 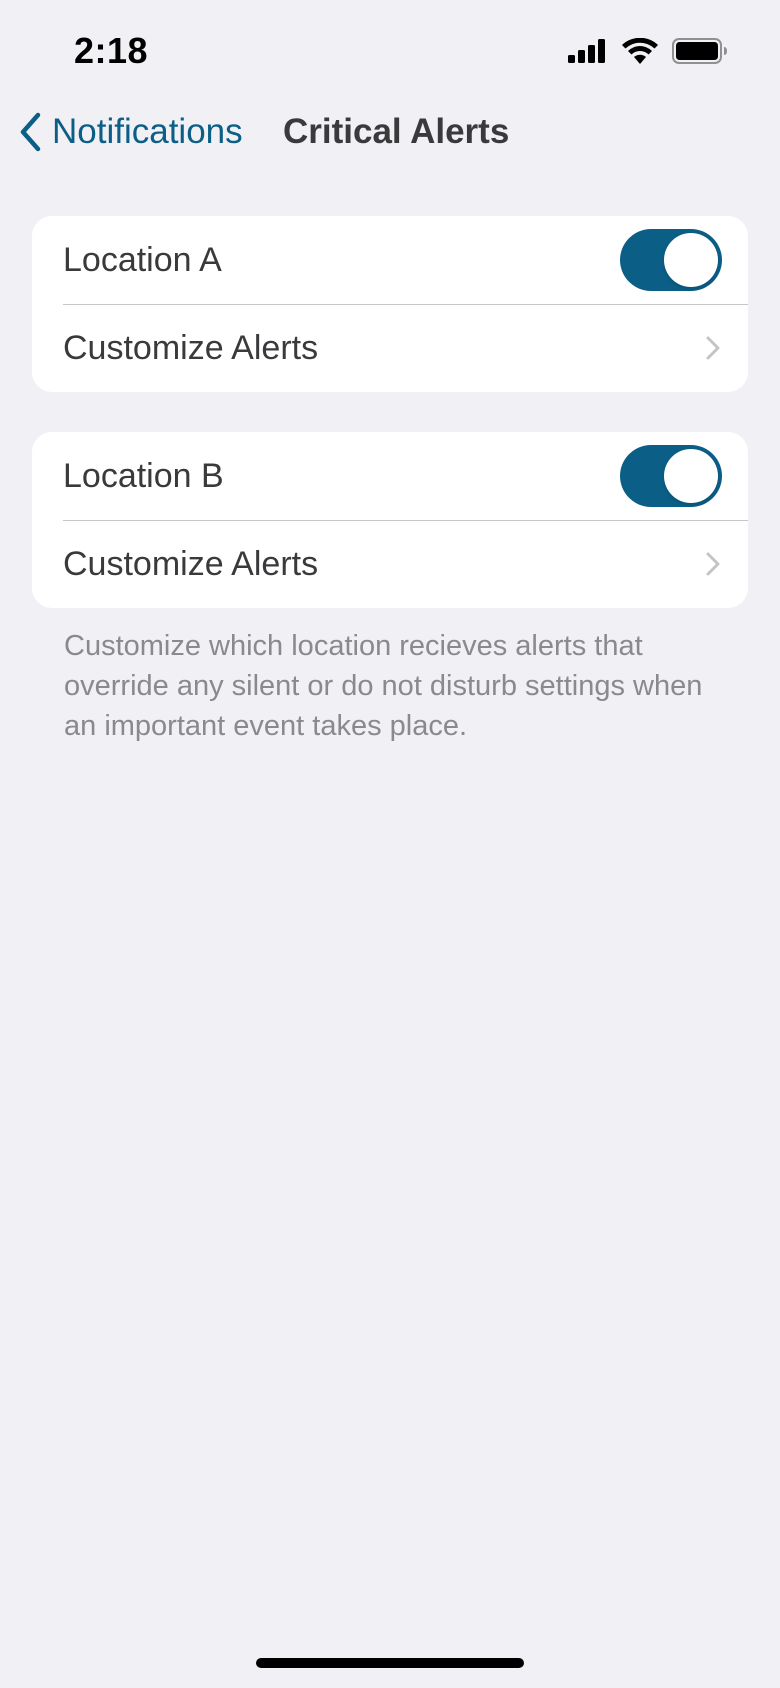 I want to click on navigation-bar: Notifications Critical Alerts, so click(x=390, y=132).